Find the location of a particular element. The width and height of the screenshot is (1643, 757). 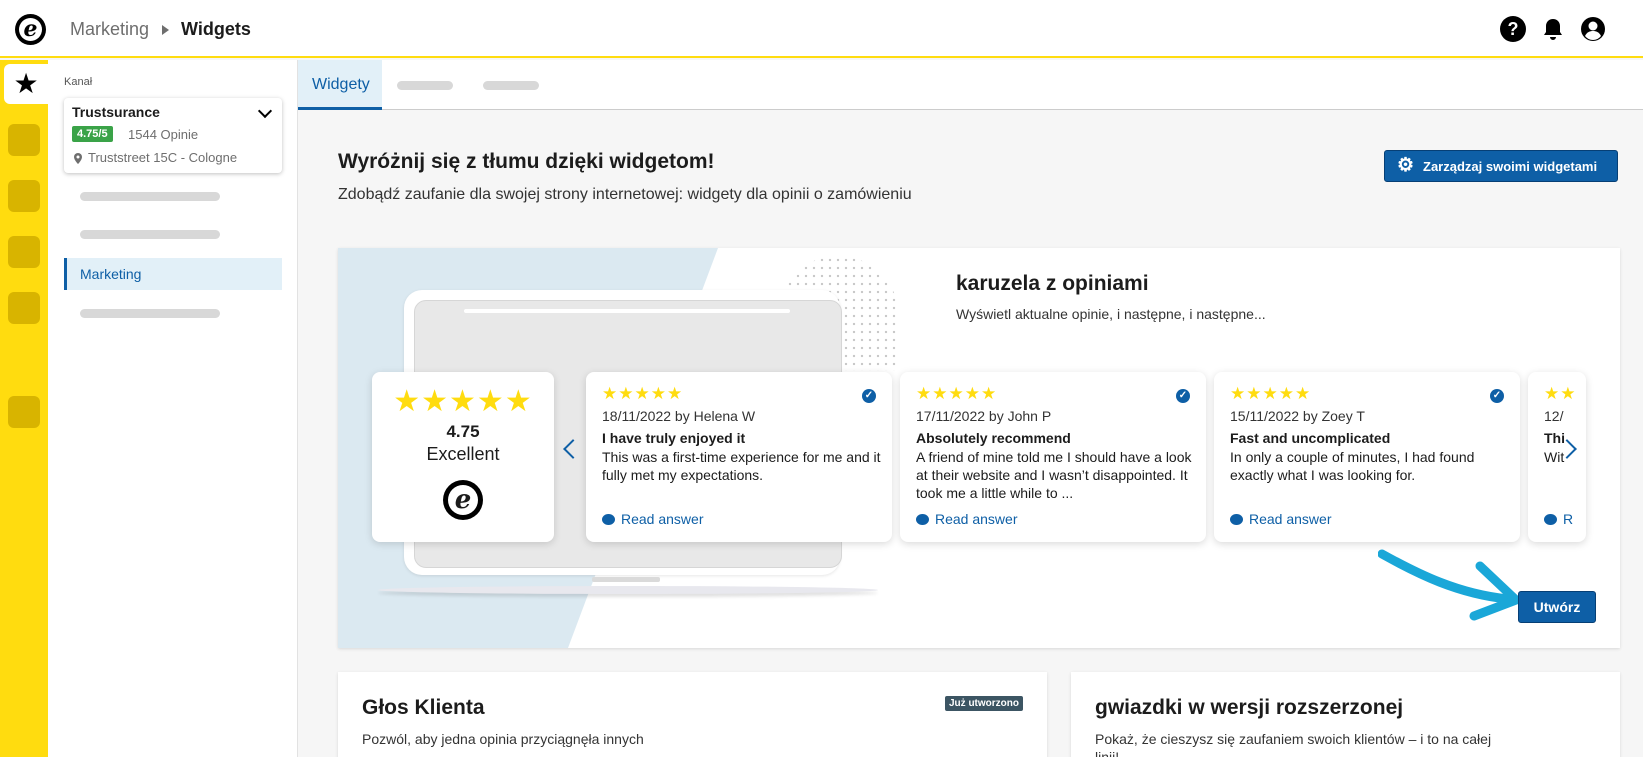

help-icon: ? is located at coordinates (1513, 29).